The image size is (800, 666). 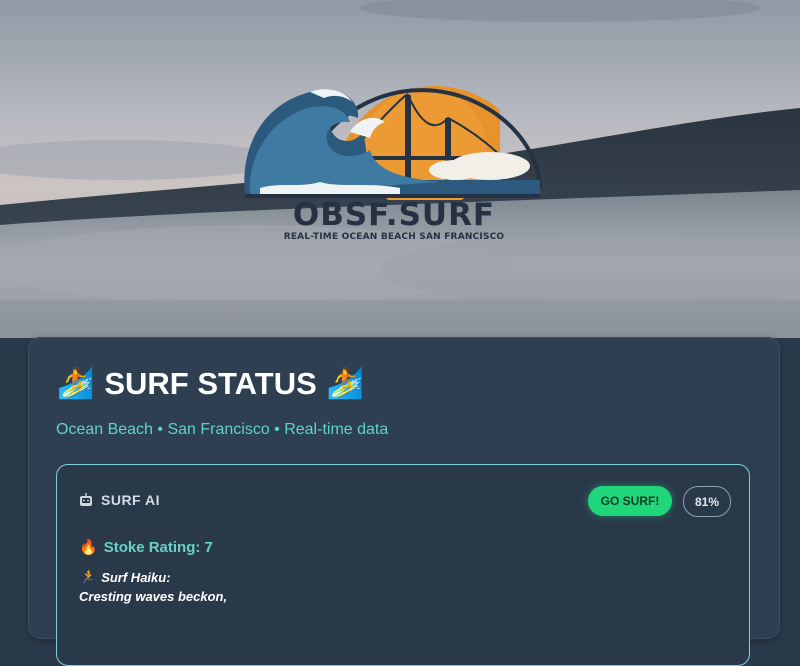 I want to click on surf-ai-label: SURF AI, so click(x=130, y=500).